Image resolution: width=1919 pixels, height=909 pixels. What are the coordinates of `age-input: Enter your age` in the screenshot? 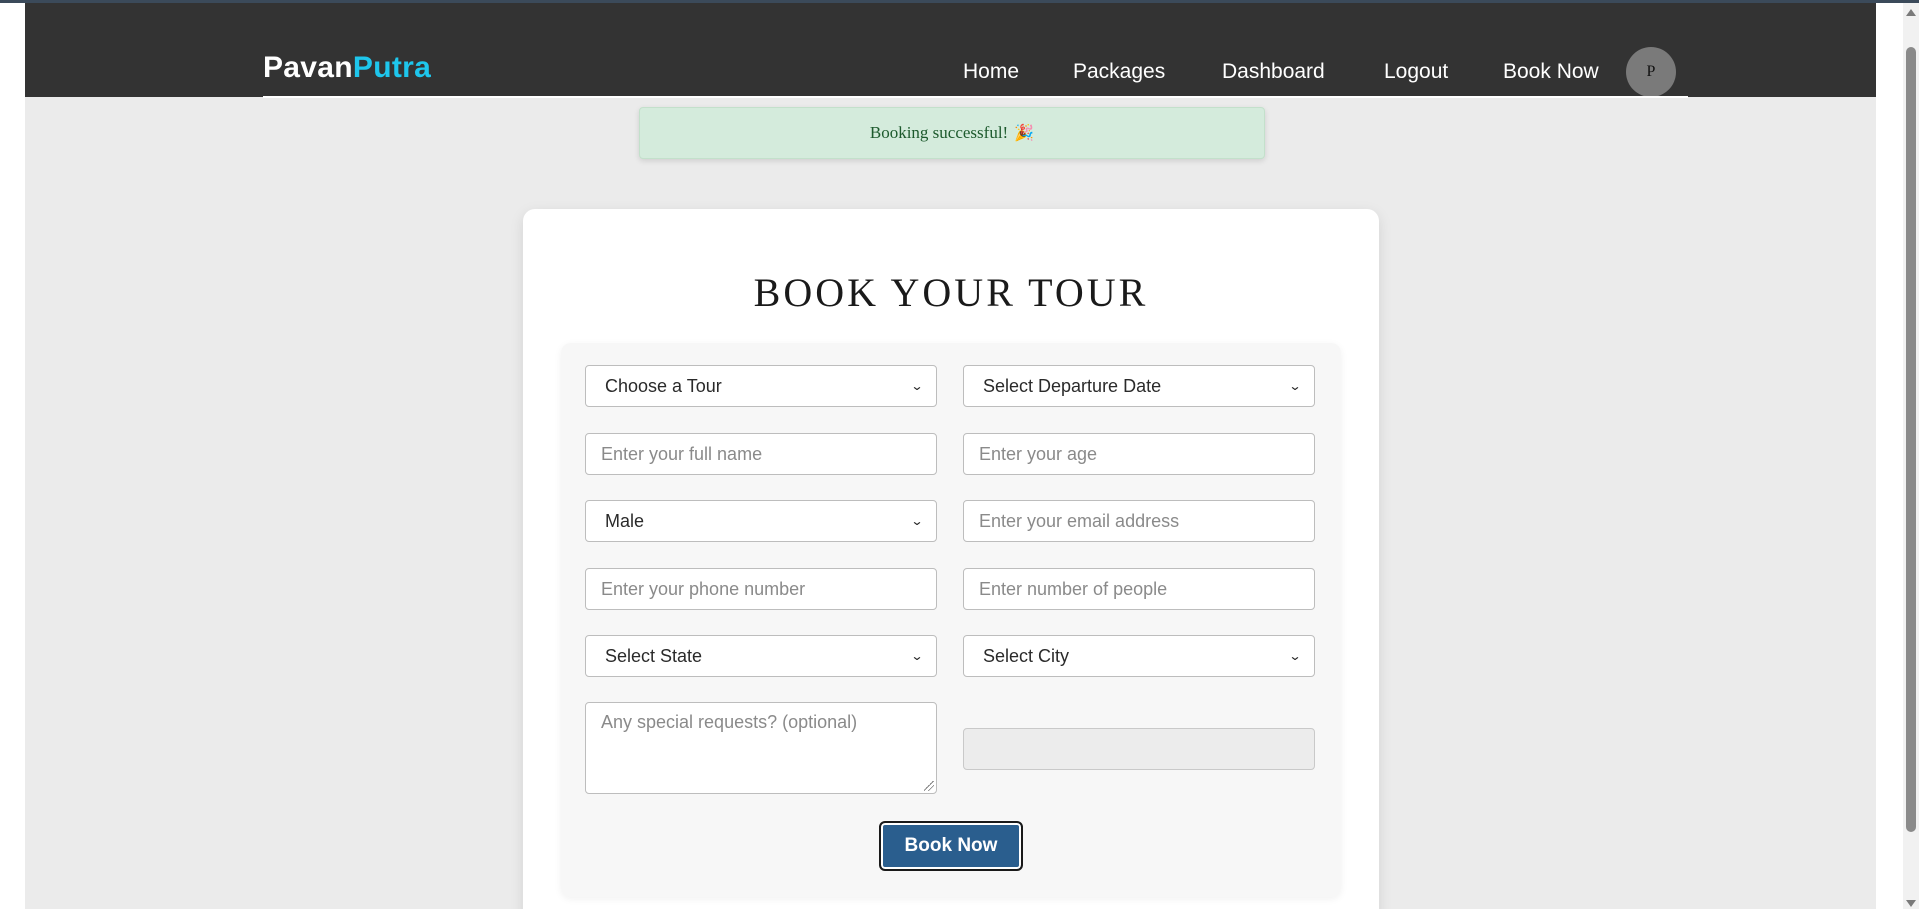 It's located at (1139, 454).